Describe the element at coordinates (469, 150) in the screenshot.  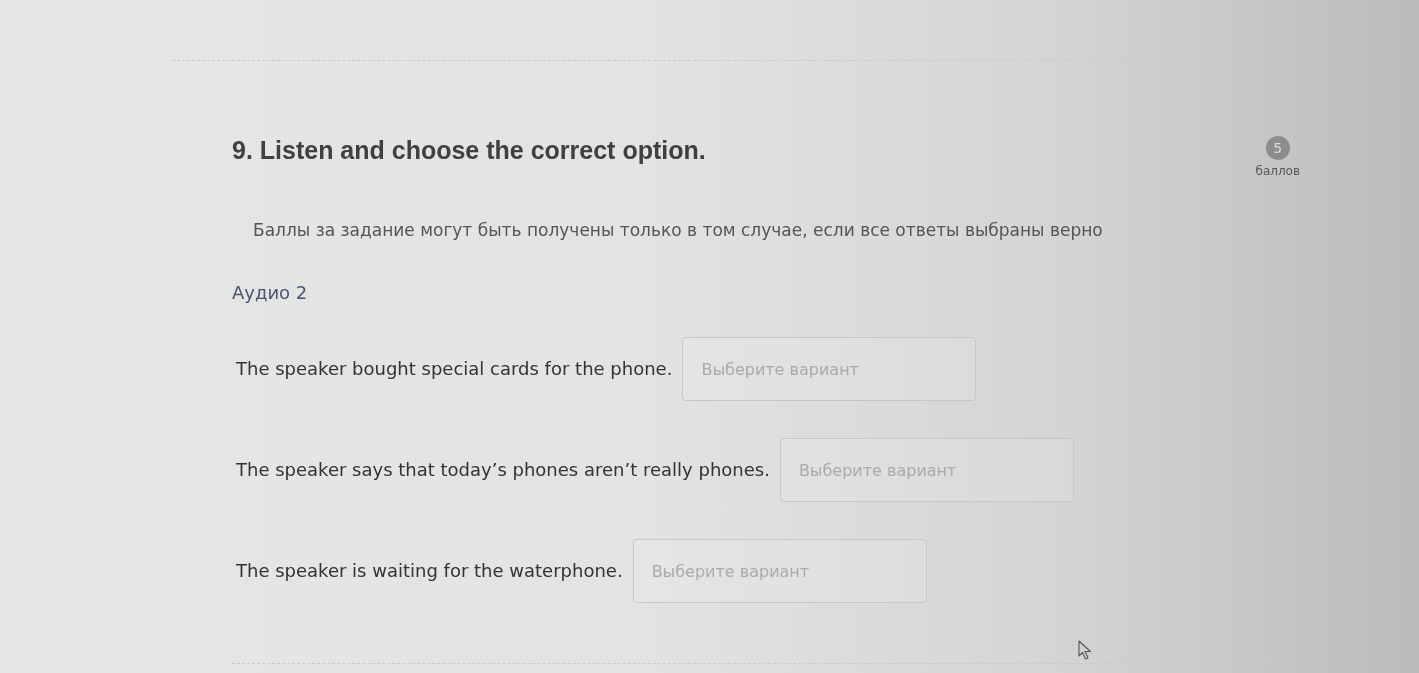
I see `question-title: 9. Listen and choose the correct option.` at that location.